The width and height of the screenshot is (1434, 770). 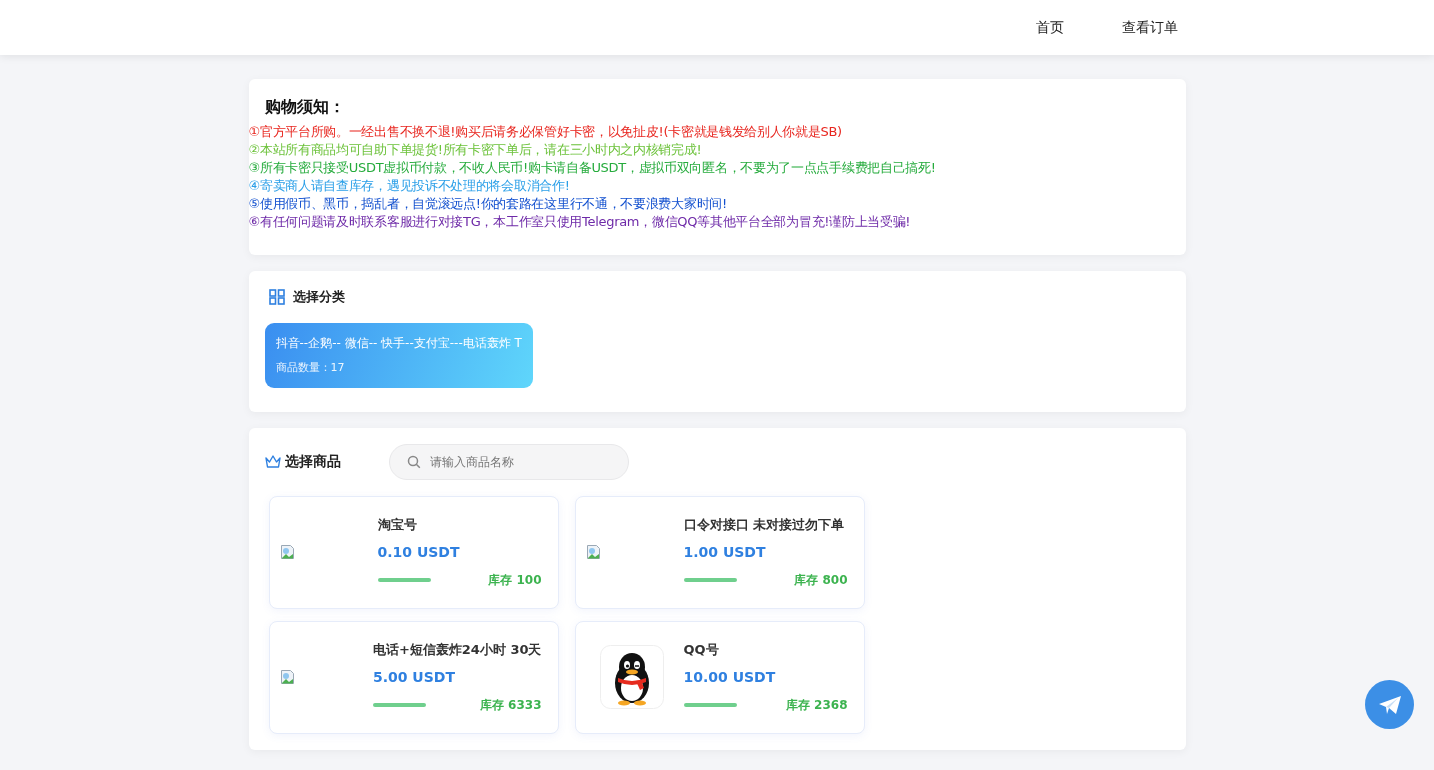 What do you see at coordinates (304, 107) in the screenshot?
I see `notice-title: 购物须知：` at bounding box center [304, 107].